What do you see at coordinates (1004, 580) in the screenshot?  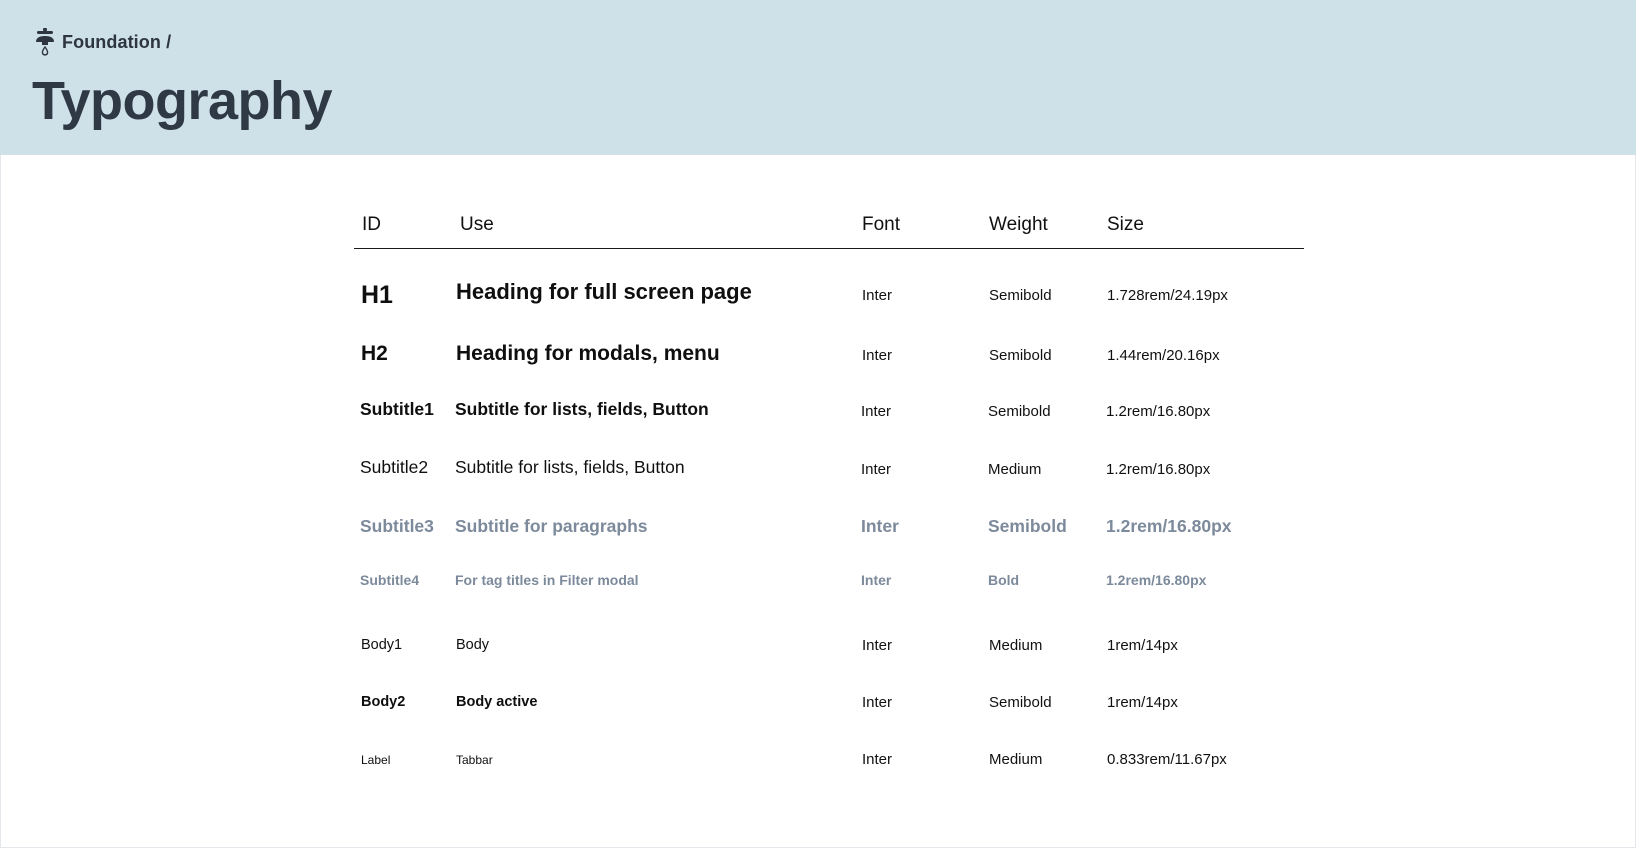 I see `row-weight: Bold` at bounding box center [1004, 580].